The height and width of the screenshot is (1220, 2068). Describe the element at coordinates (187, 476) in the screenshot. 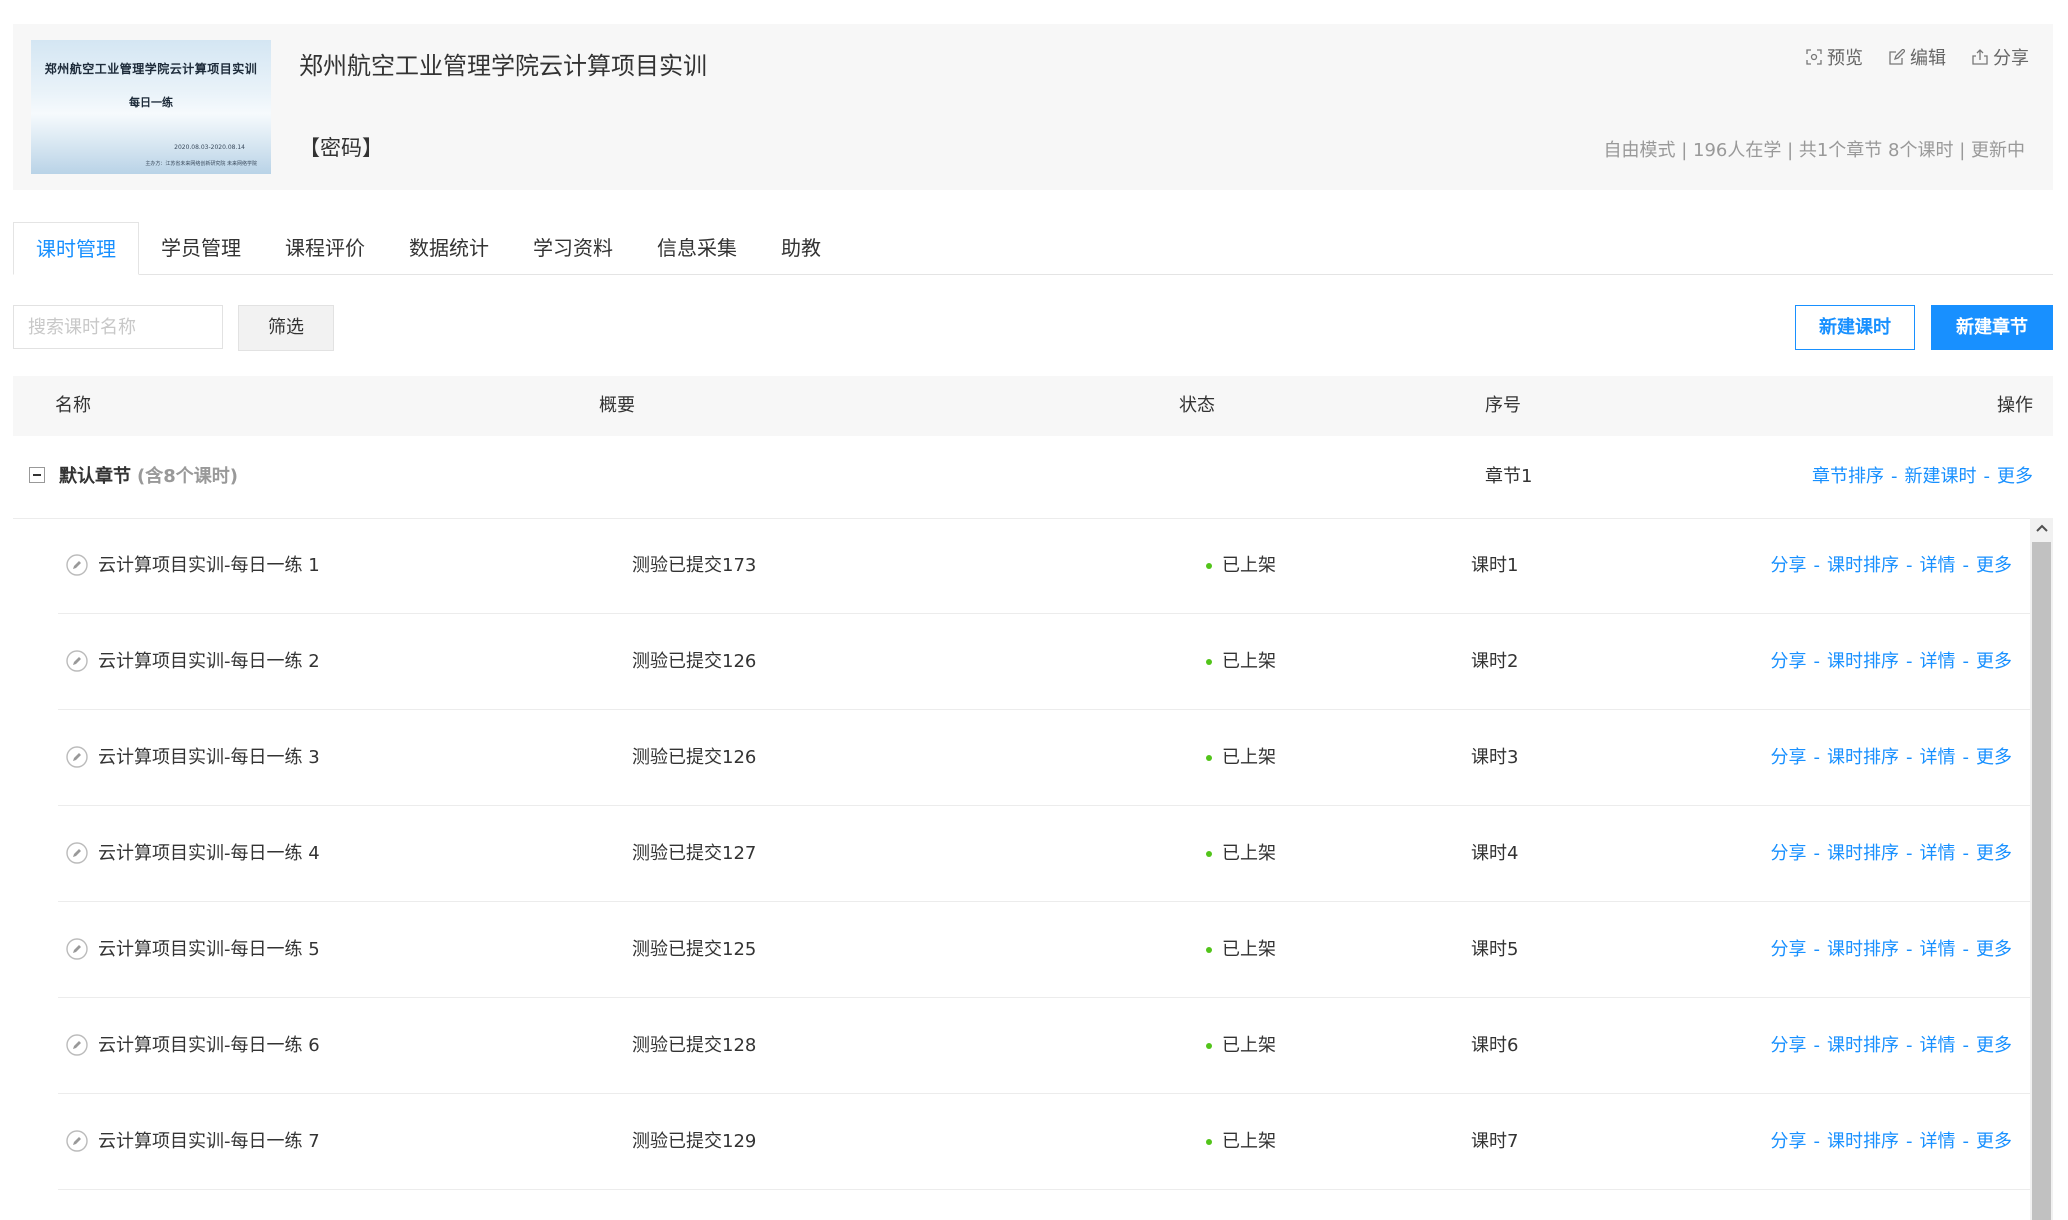

I see `chapter-lesson-count: (含8个课时)` at that location.